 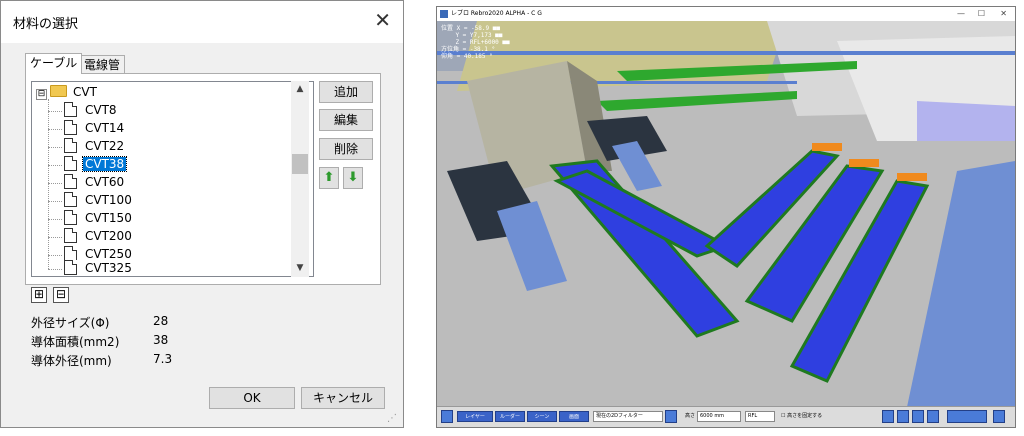 I want to click on window-close-icon: ✕, so click(x=1003, y=14).